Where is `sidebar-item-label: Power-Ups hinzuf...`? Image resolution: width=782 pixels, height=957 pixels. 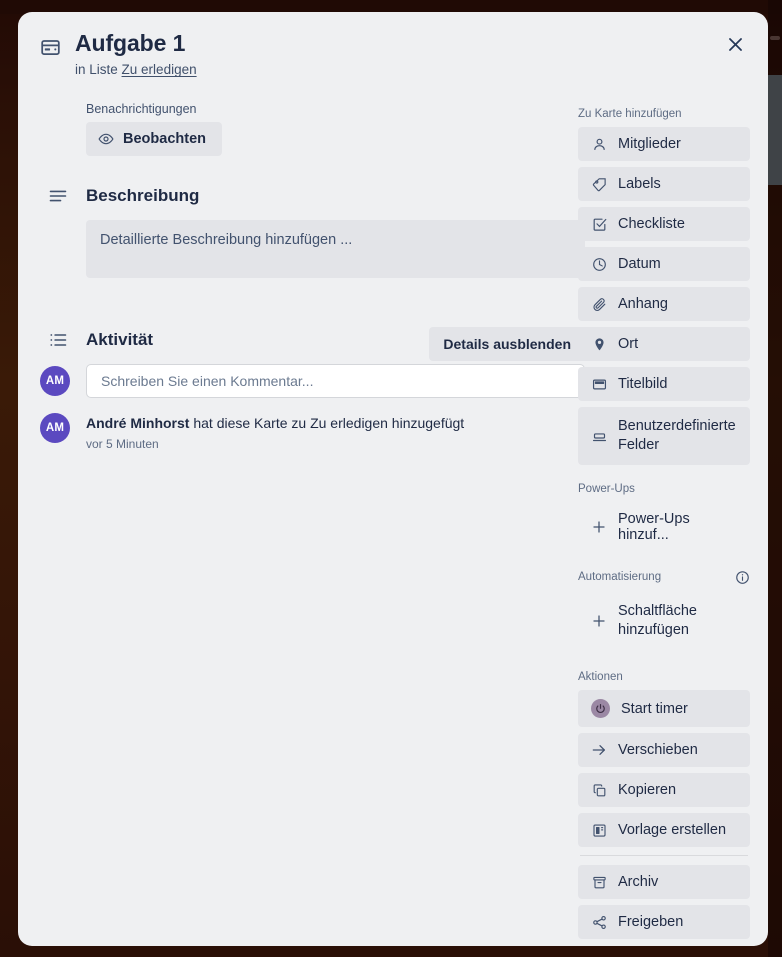 sidebar-item-label: Power-Ups hinzuf... is located at coordinates (654, 526).